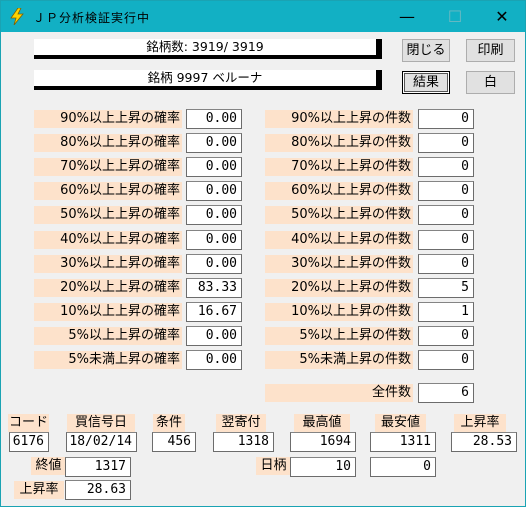  What do you see at coordinates (101, 423) in the screenshot?
I see `buy-date-label: 買信号日` at bounding box center [101, 423].